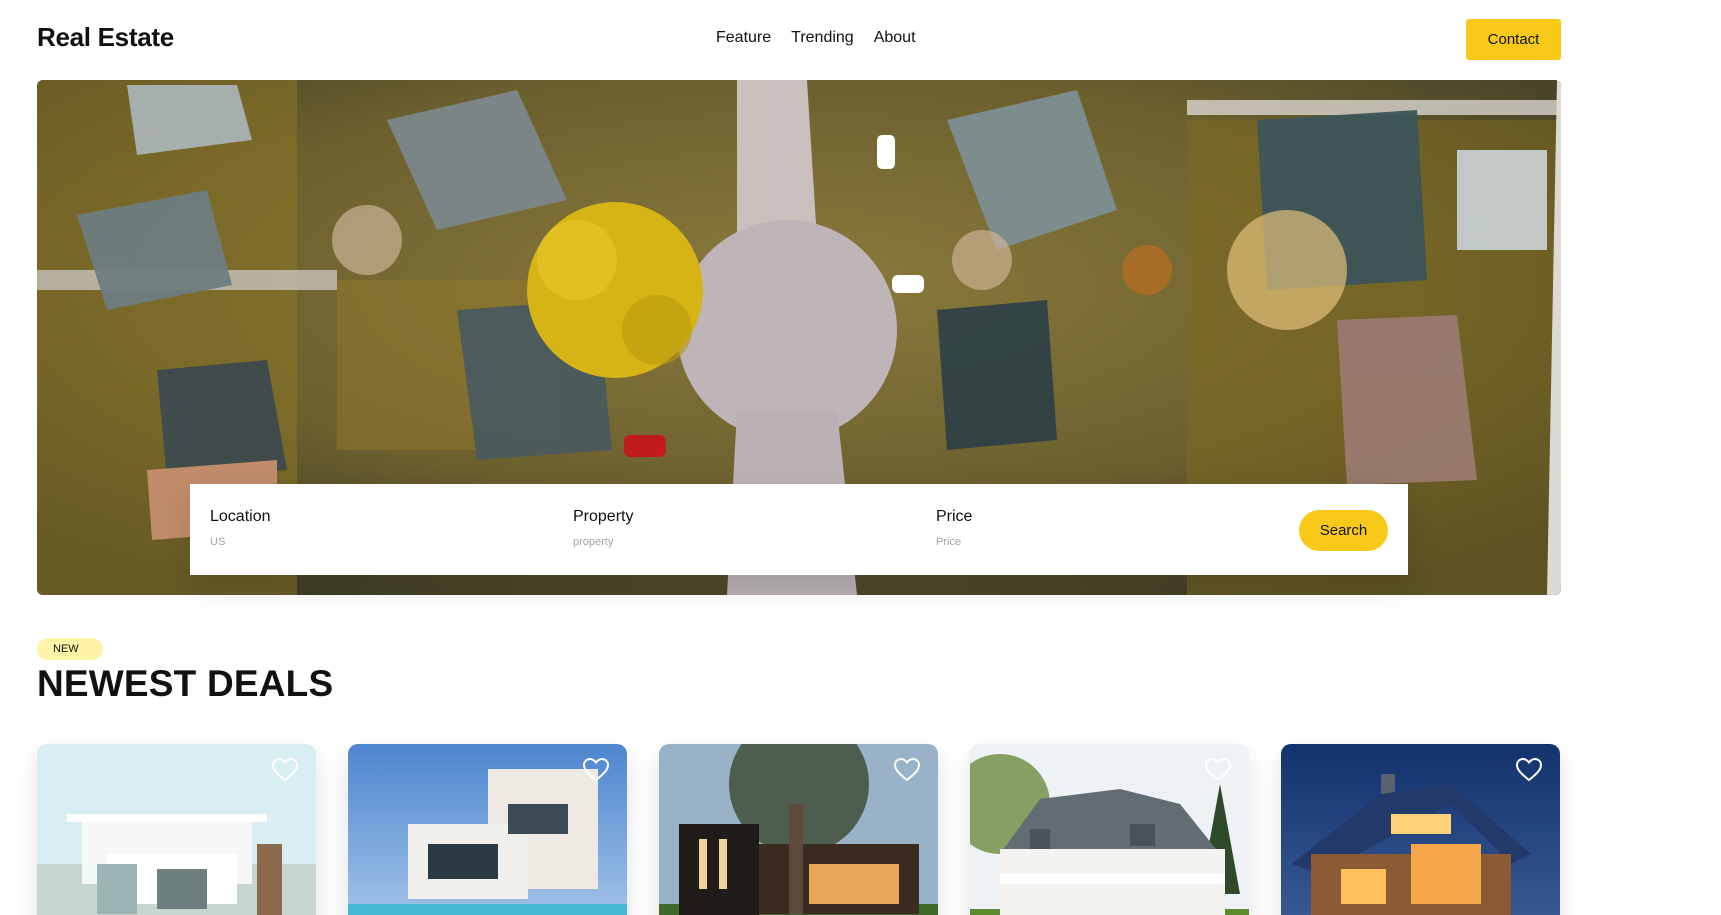 This screenshot has width=1721, height=915. I want to click on site-logo: Real Estate, so click(105, 37).